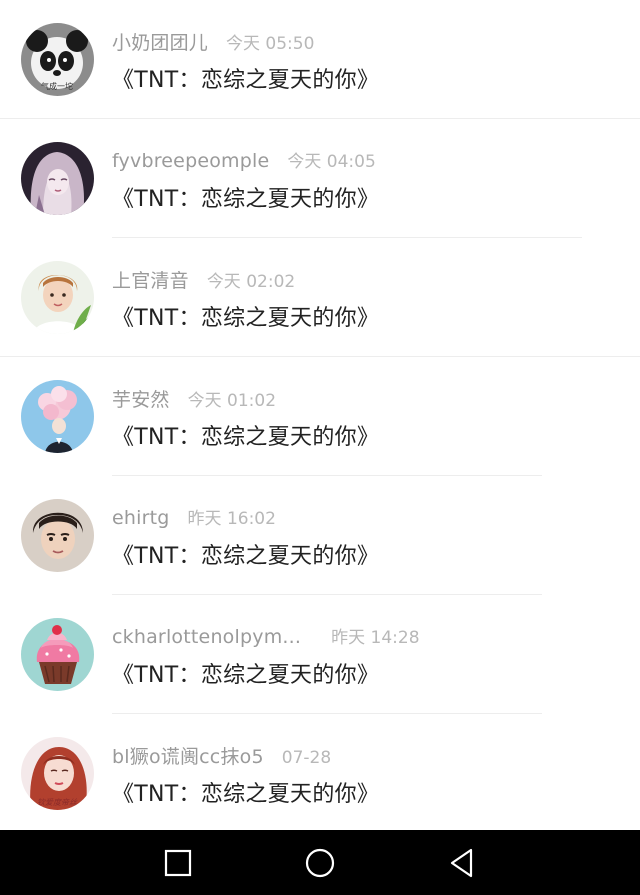 This screenshot has height=895, width=640. Describe the element at coordinates (150, 279) in the screenshot. I see `sender-name: 上官清音` at that location.